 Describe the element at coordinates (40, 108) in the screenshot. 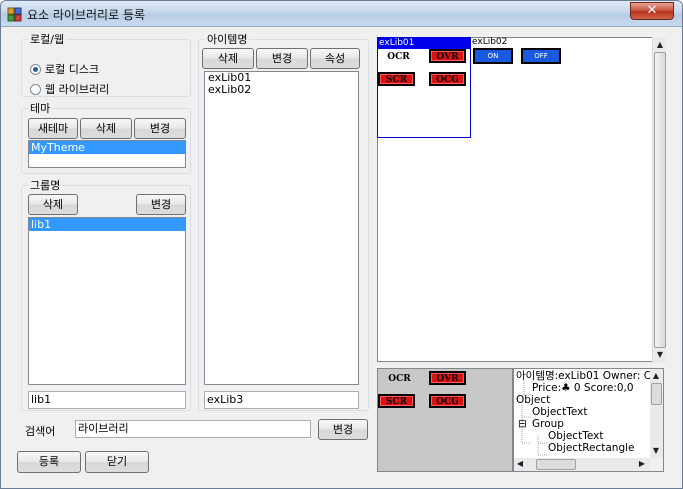

I see `theme-legend: 테마` at that location.